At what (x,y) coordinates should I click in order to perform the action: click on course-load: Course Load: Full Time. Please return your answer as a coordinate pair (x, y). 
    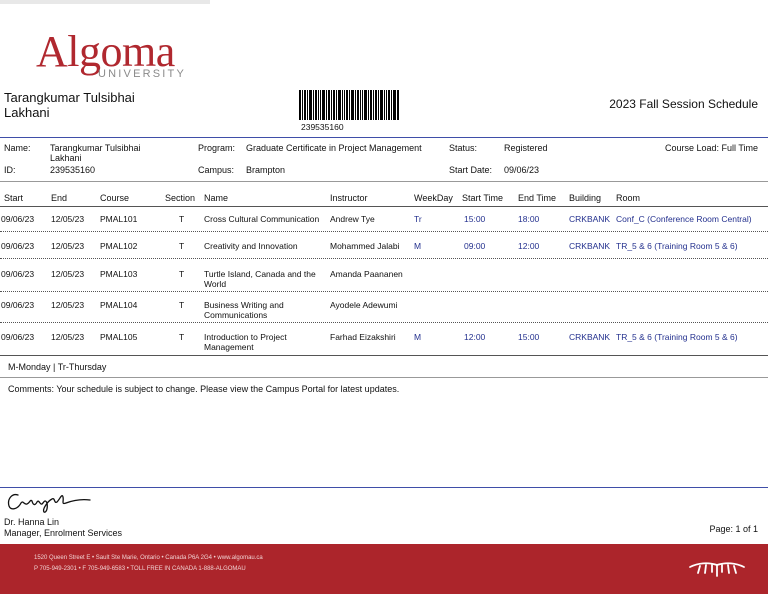
    Looking at the image, I should click on (711, 148).